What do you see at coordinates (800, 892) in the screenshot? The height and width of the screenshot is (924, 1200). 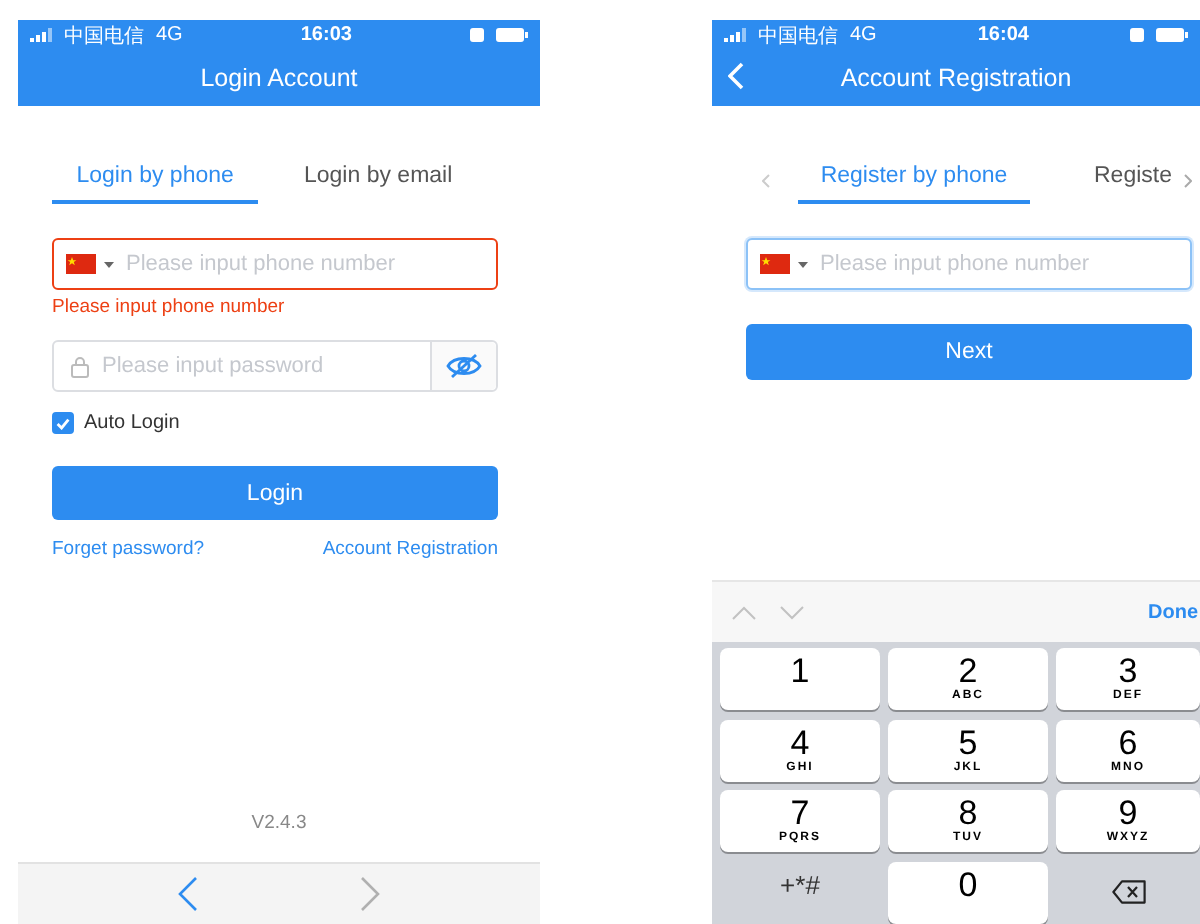 I see `symbols-key: +*#` at bounding box center [800, 892].